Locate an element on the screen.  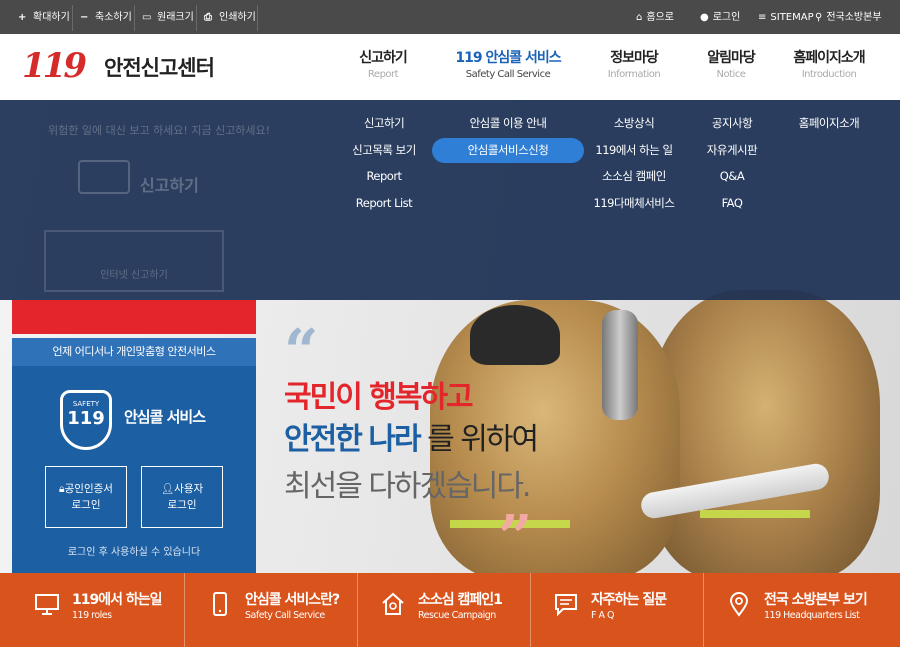
firefighter-image is located at coordinates (765, 431).